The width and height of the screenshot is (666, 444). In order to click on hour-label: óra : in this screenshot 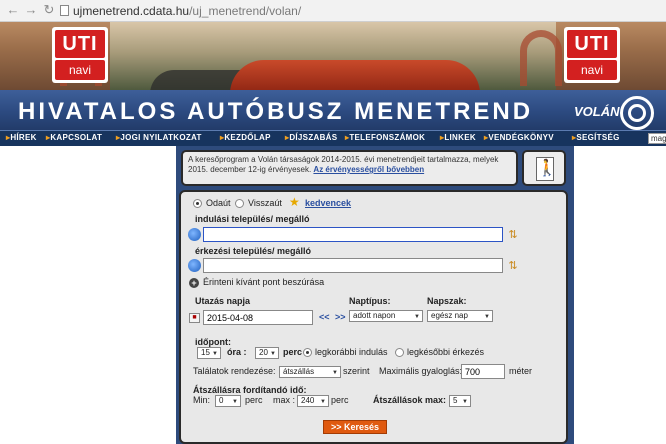, I will do `click(237, 352)`.